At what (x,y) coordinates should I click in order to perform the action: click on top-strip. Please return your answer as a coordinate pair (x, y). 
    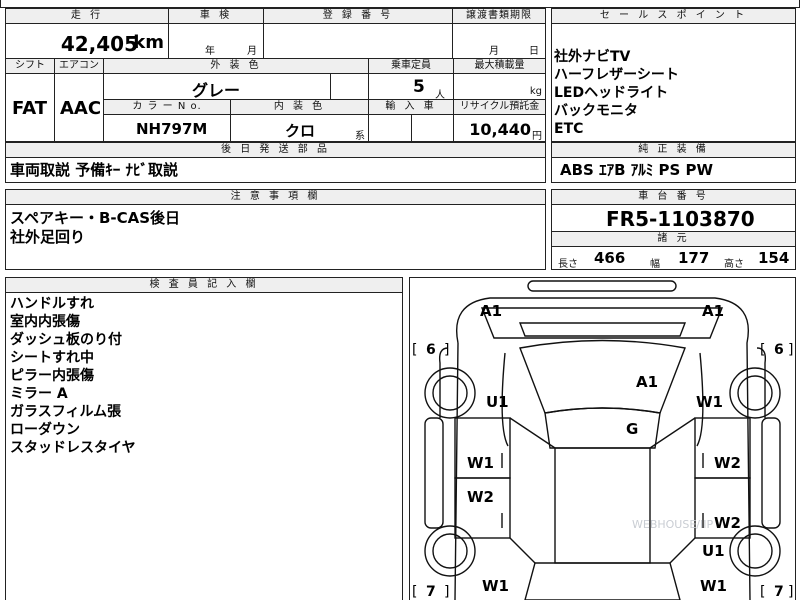
    Looking at the image, I should click on (400, 4).